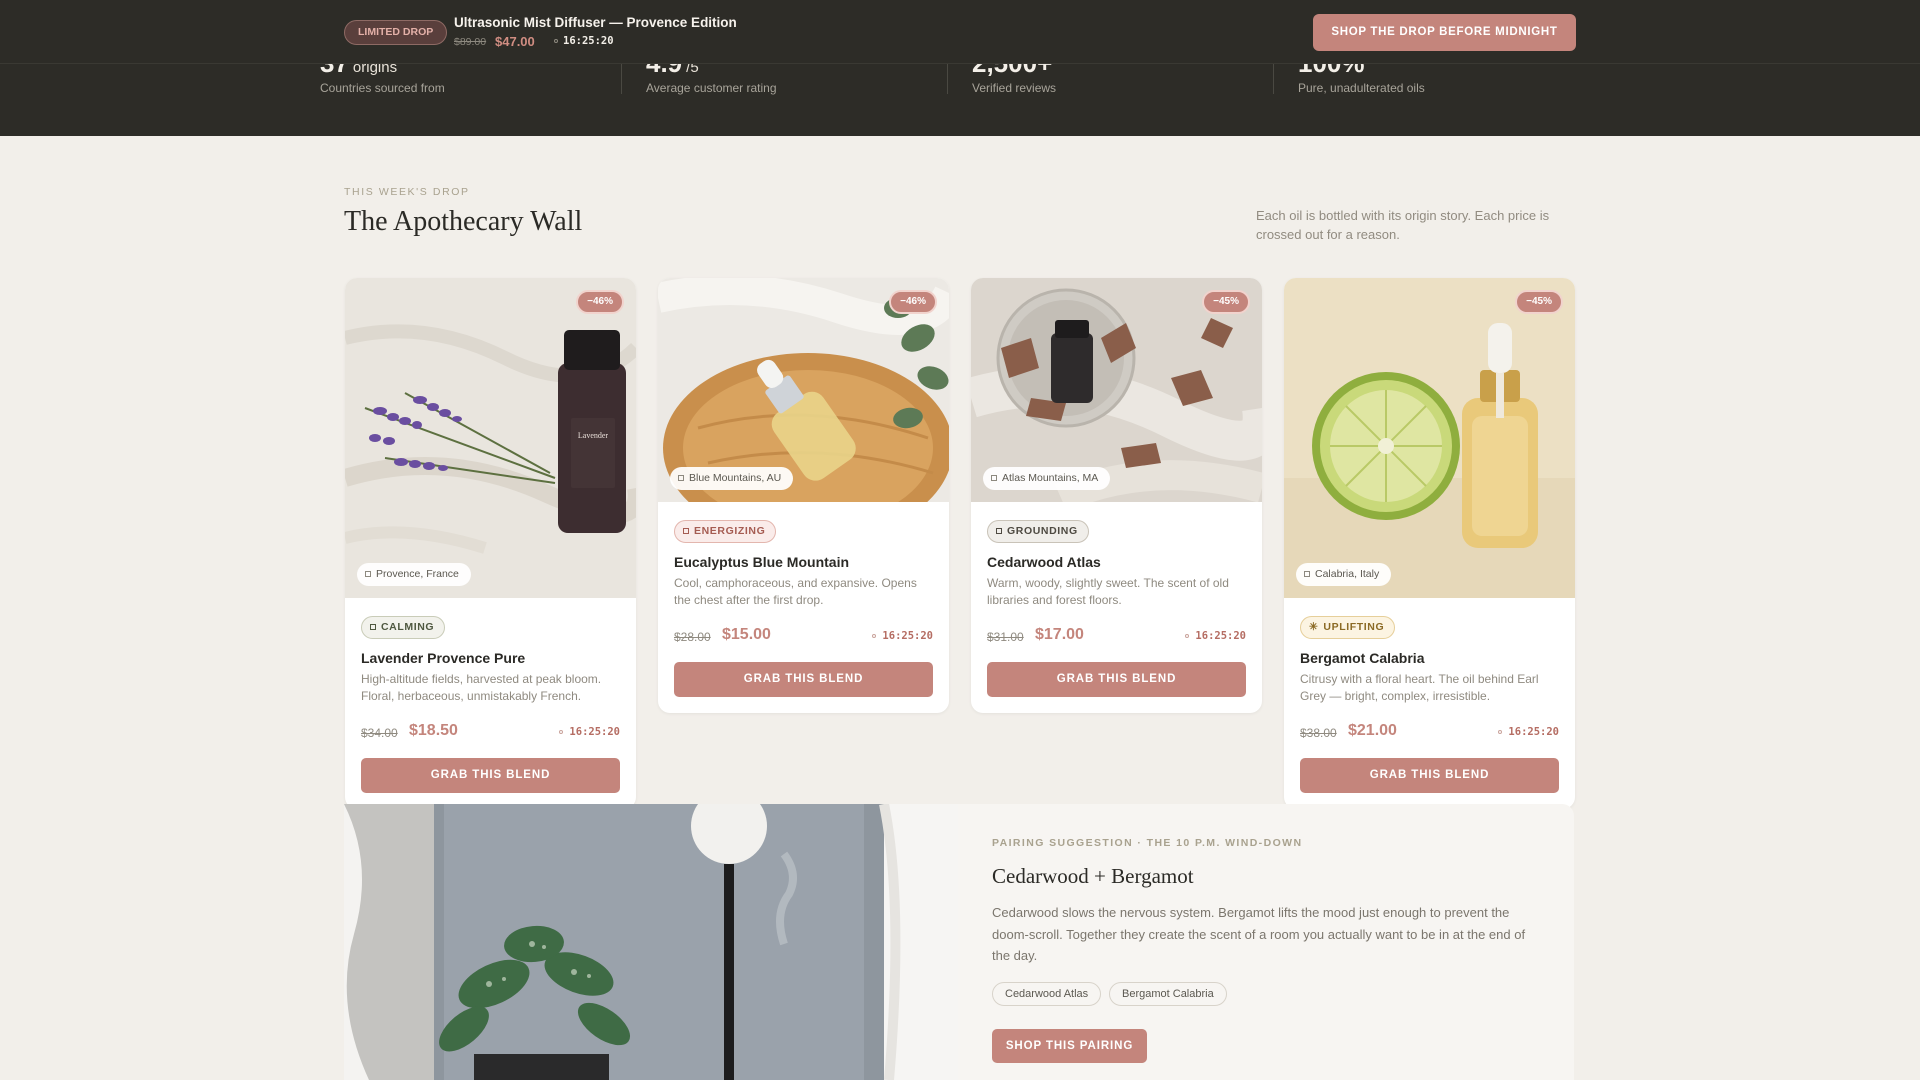  What do you see at coordinates (490, 732) in the screenshot?
I see `price-row: $34.00 $18.50 16:25:20` at bounding box center [490, 732].